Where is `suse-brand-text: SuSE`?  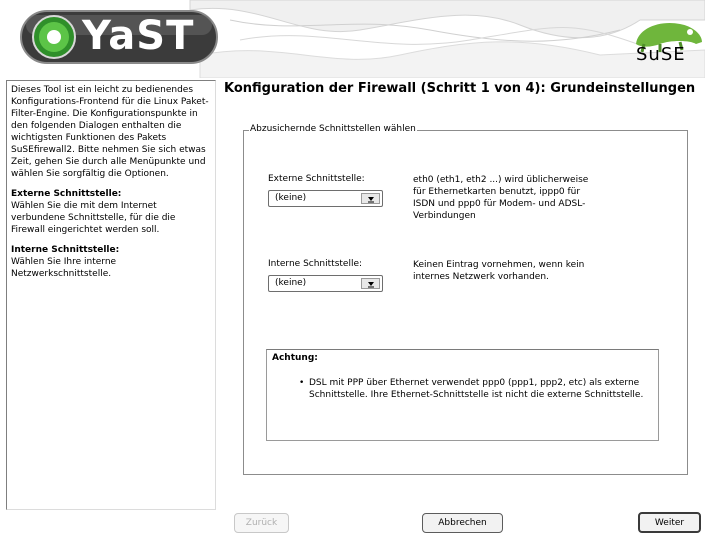 suse-brand-text: SuSE is located at coordinates (661, 54).